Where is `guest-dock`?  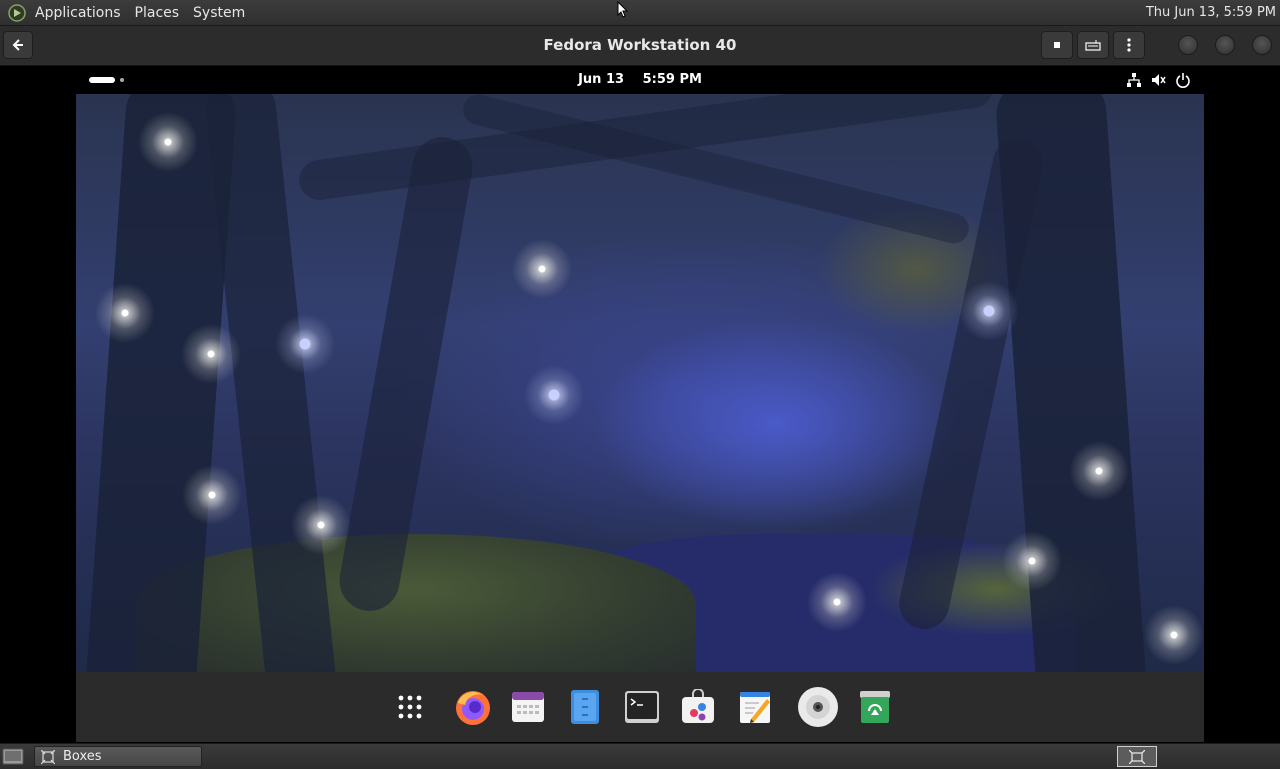
guest-dock is located at coordinates (640, 707).